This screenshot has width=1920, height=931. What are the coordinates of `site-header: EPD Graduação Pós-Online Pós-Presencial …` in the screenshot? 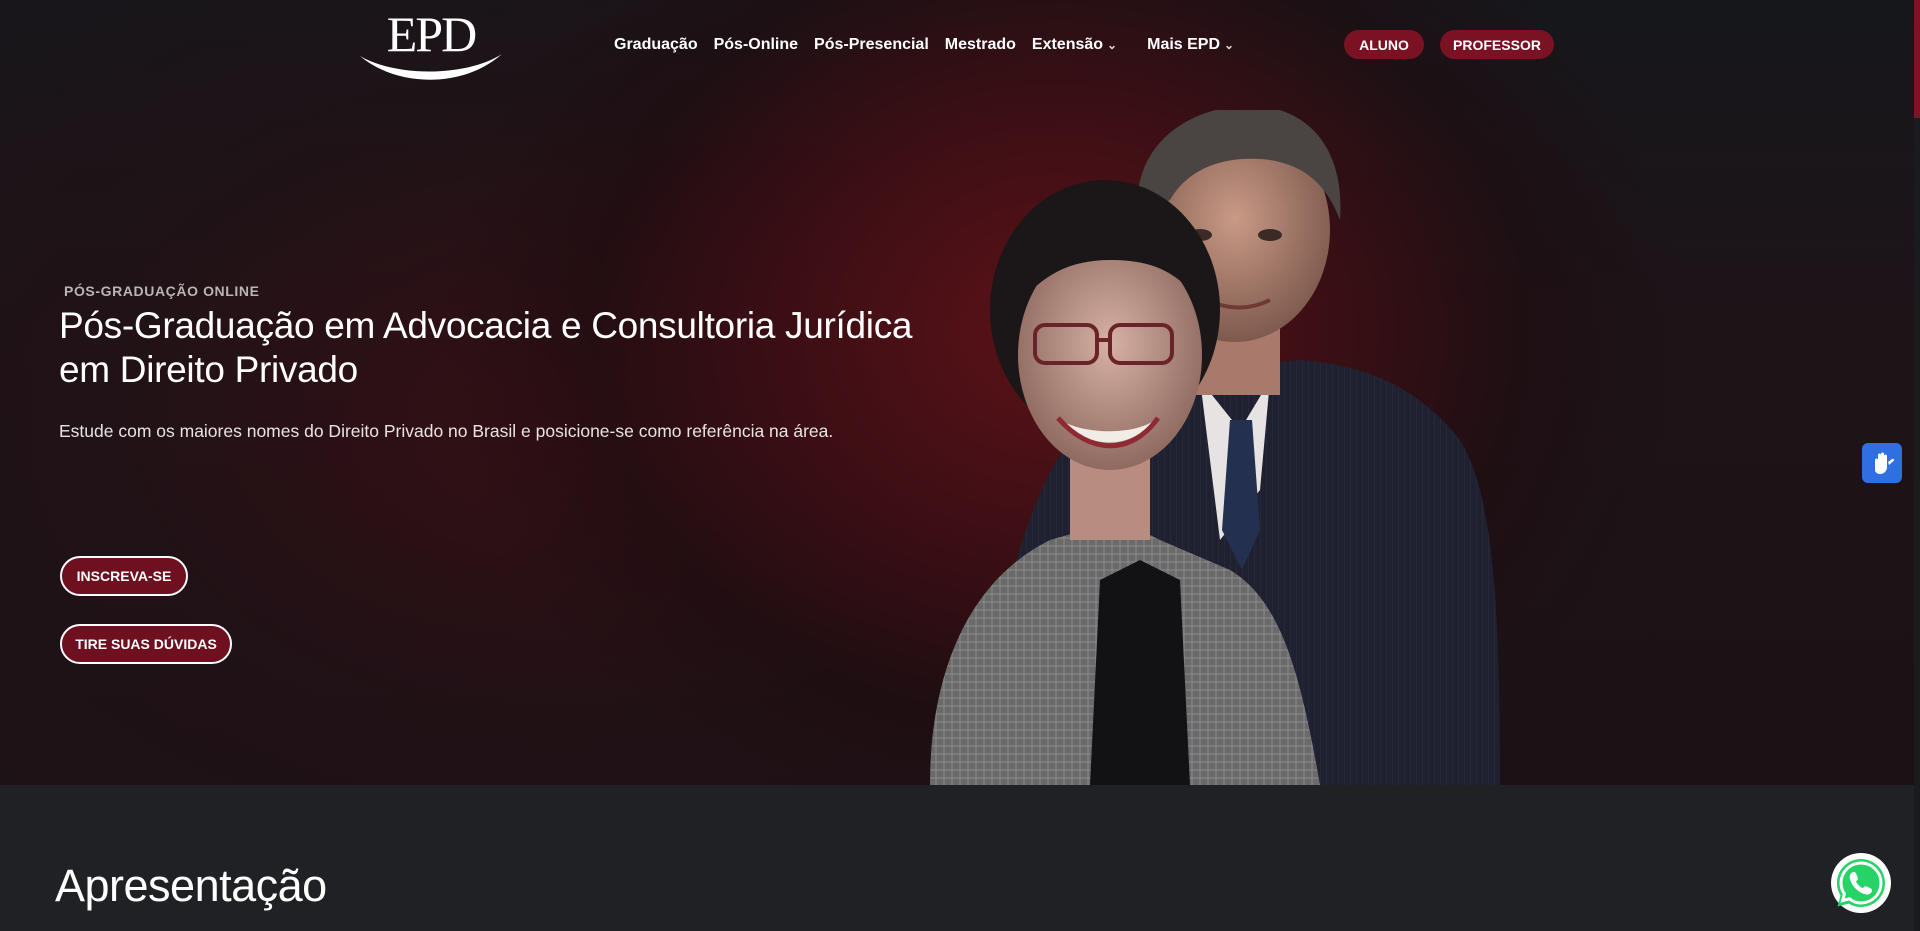 It's located at (957, 45).